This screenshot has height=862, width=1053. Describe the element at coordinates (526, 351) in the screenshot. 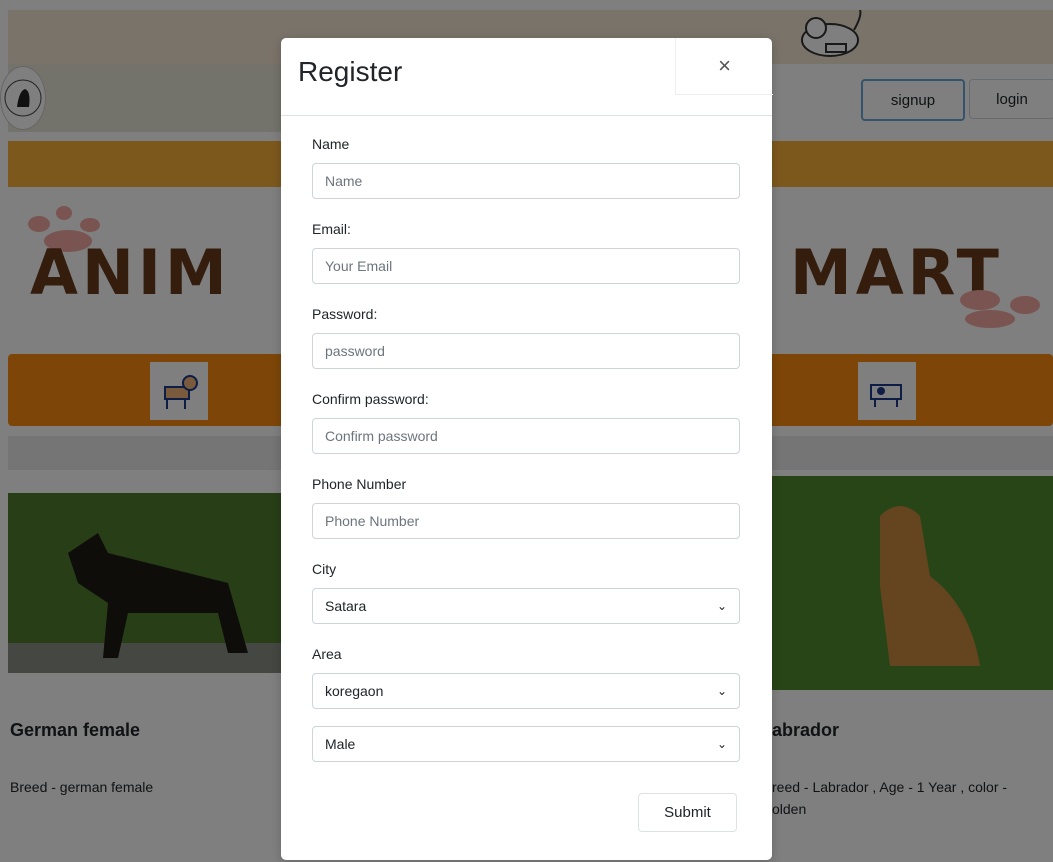

I see `password-input` at that location.